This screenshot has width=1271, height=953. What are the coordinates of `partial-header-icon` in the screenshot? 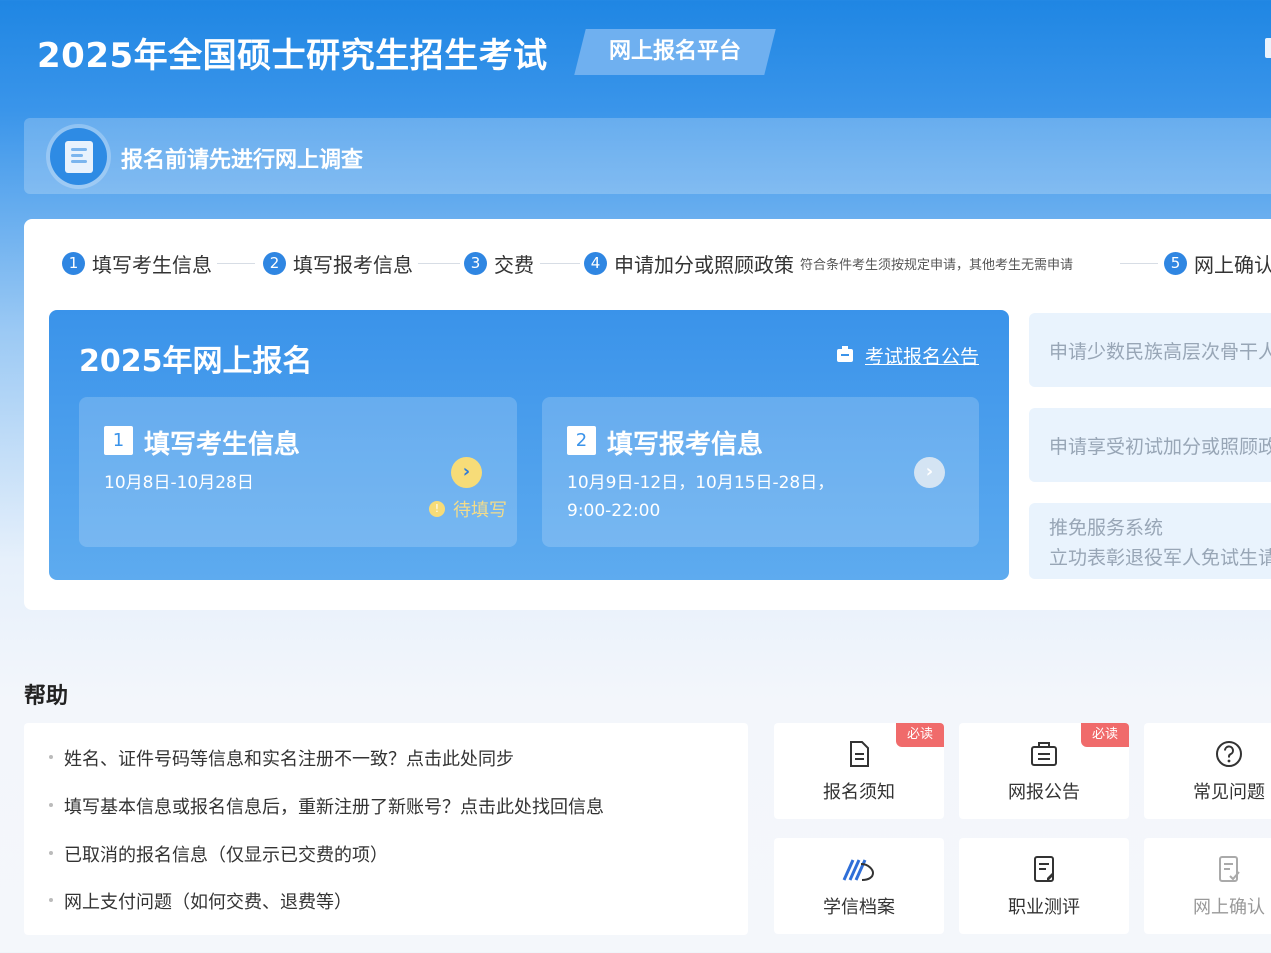 It's located at (1268, 48).